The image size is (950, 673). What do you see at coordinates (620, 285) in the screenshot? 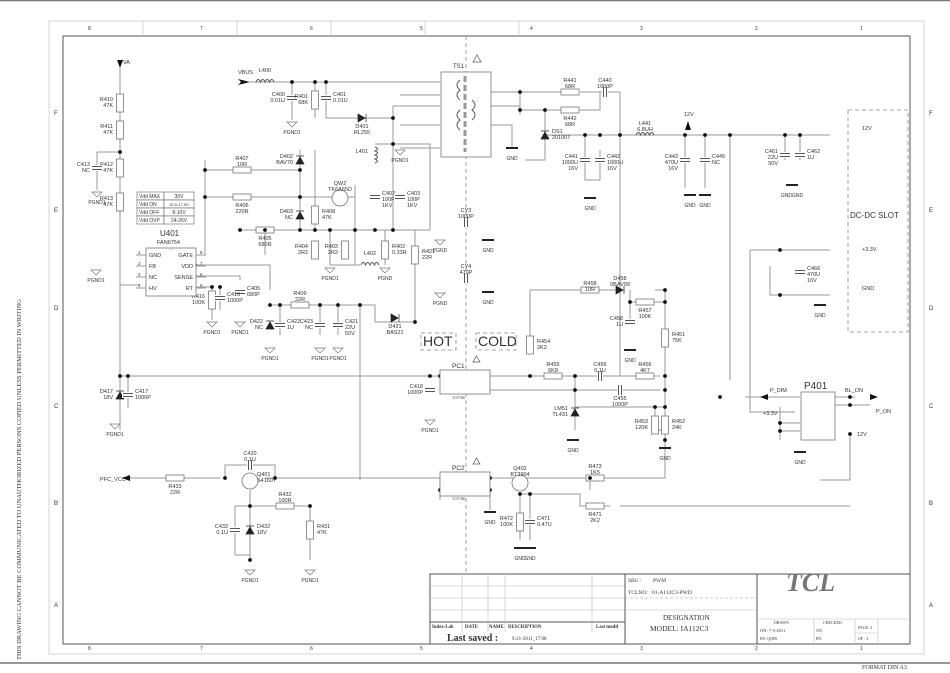
I see `component-d458: D4580BAV99` at bounding box center [620, 285].